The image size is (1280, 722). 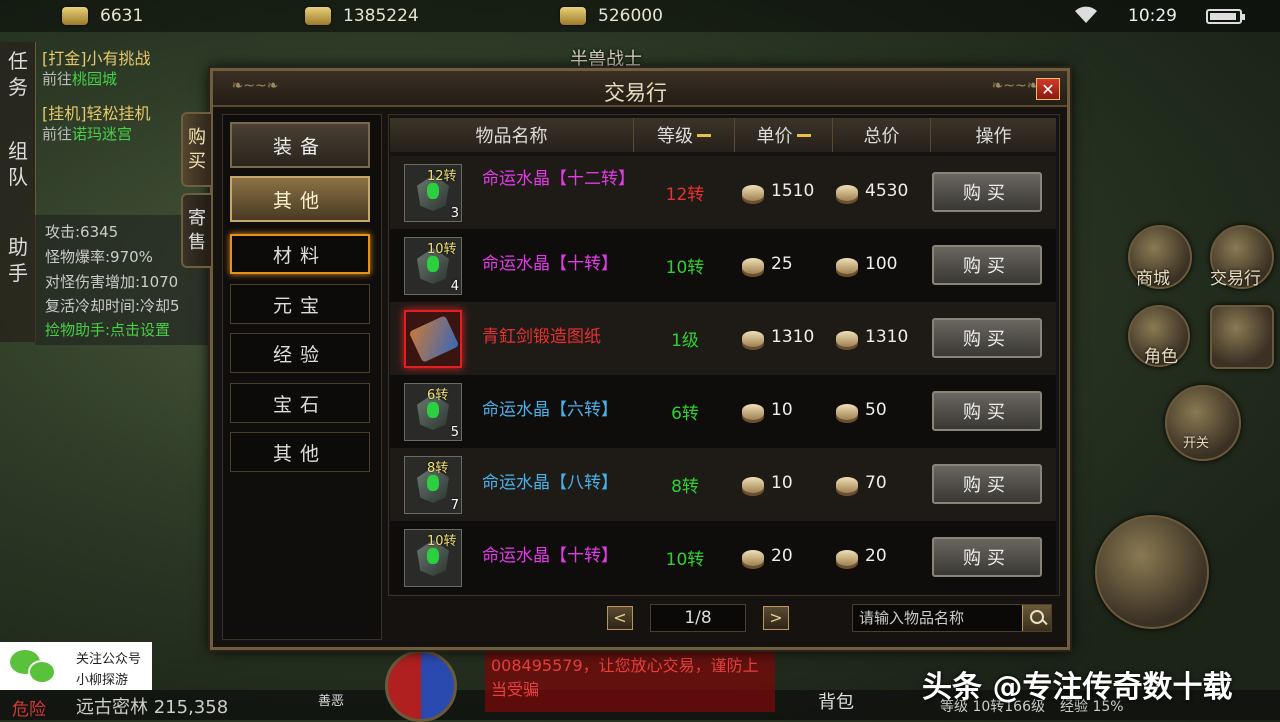 I want to click on category-other: 其他, so click(x=300, y=452).